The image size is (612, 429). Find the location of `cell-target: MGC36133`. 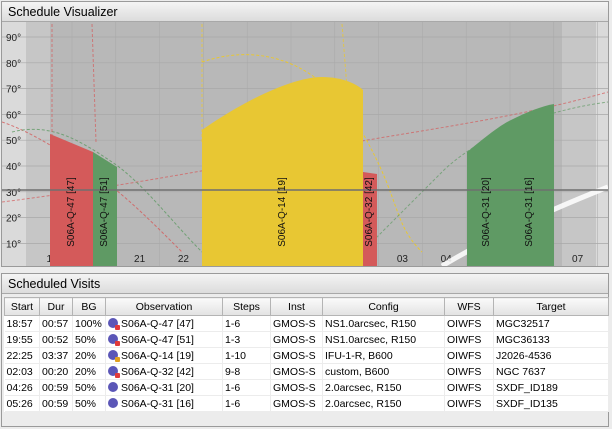

cell-target: MGC36133 is located at coordinates (551, 339).